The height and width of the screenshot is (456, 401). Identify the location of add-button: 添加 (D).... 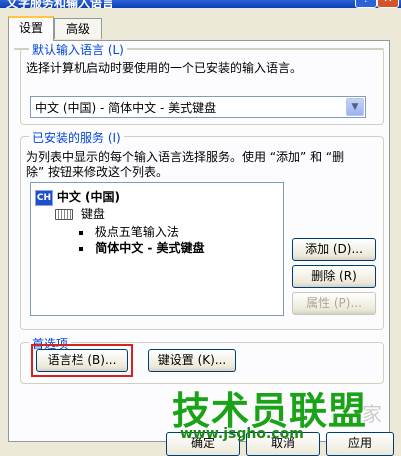
(334, 249).